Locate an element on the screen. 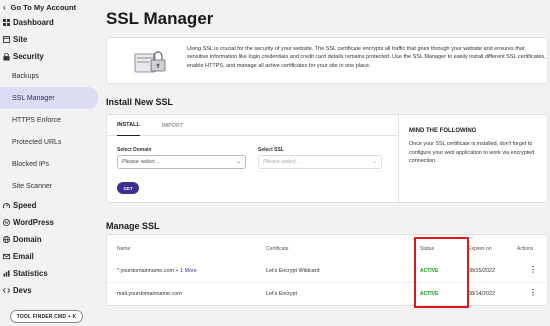 Image resolution: width=550 pixels, height=326 pixels. nav-dashboard: Dashboard is located at coordinates (49, 22).